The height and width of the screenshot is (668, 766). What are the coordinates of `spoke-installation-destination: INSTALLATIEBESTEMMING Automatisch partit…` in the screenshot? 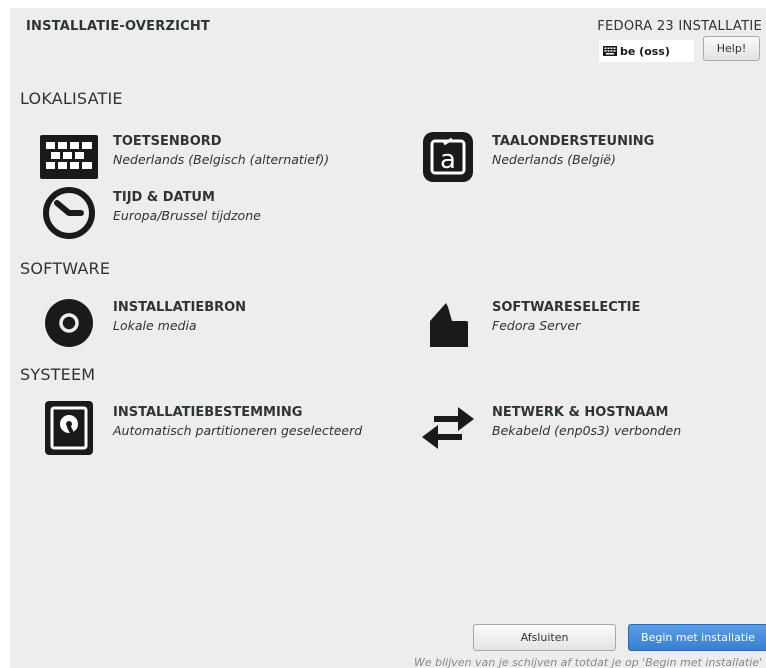 It's located at (209, 428).